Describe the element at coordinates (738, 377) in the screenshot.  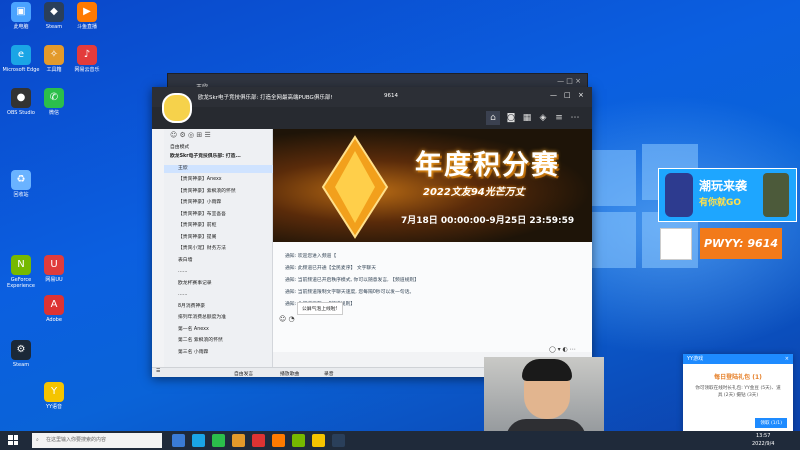
I see `notification-title: 每日登陆礼包 (1)` at that location.